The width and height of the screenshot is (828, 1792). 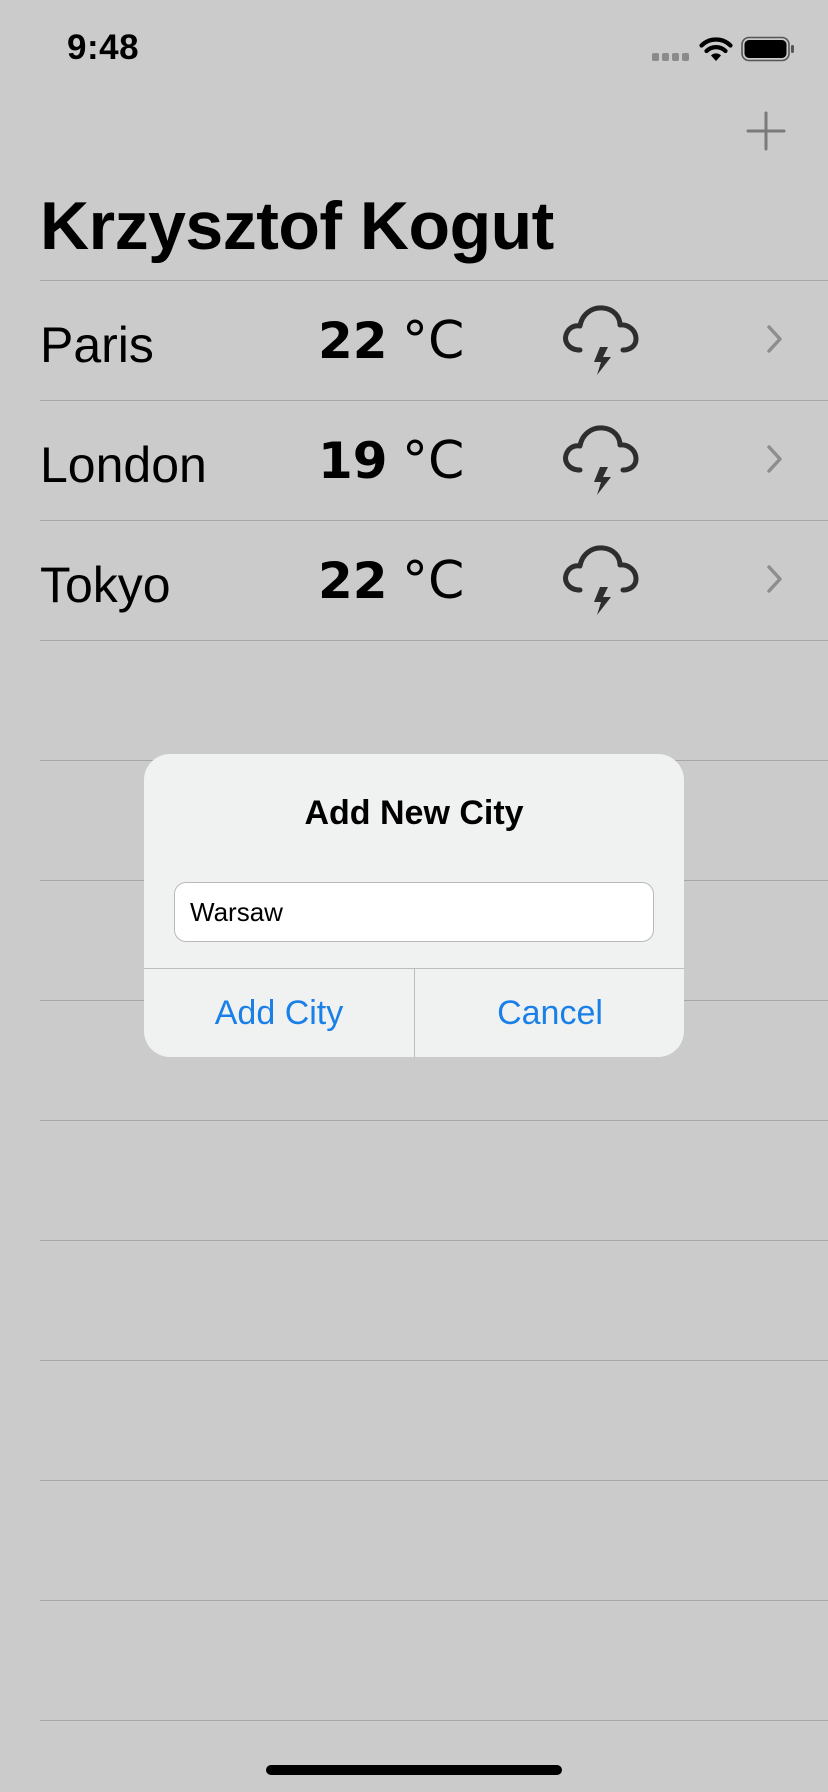 I want to click on city-row-london: London 19 °C, so click(x=434, y=460).